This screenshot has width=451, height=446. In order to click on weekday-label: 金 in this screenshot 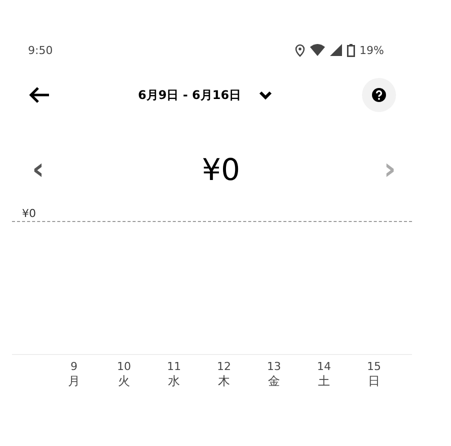, I will do `click(274, 381)`.